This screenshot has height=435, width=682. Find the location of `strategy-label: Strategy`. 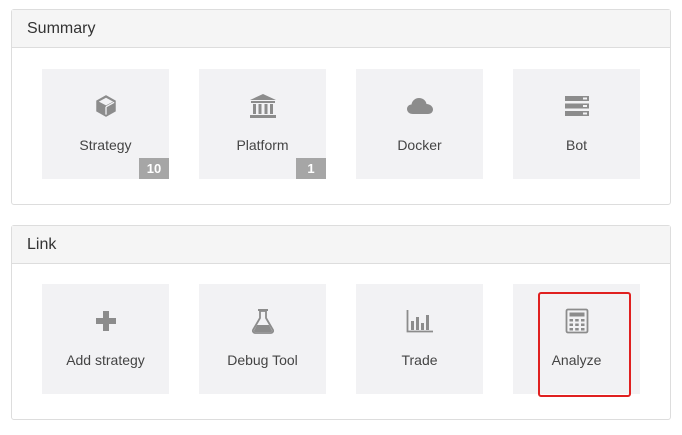

strategy-label: Strategy is located at coordinates (105, 145).